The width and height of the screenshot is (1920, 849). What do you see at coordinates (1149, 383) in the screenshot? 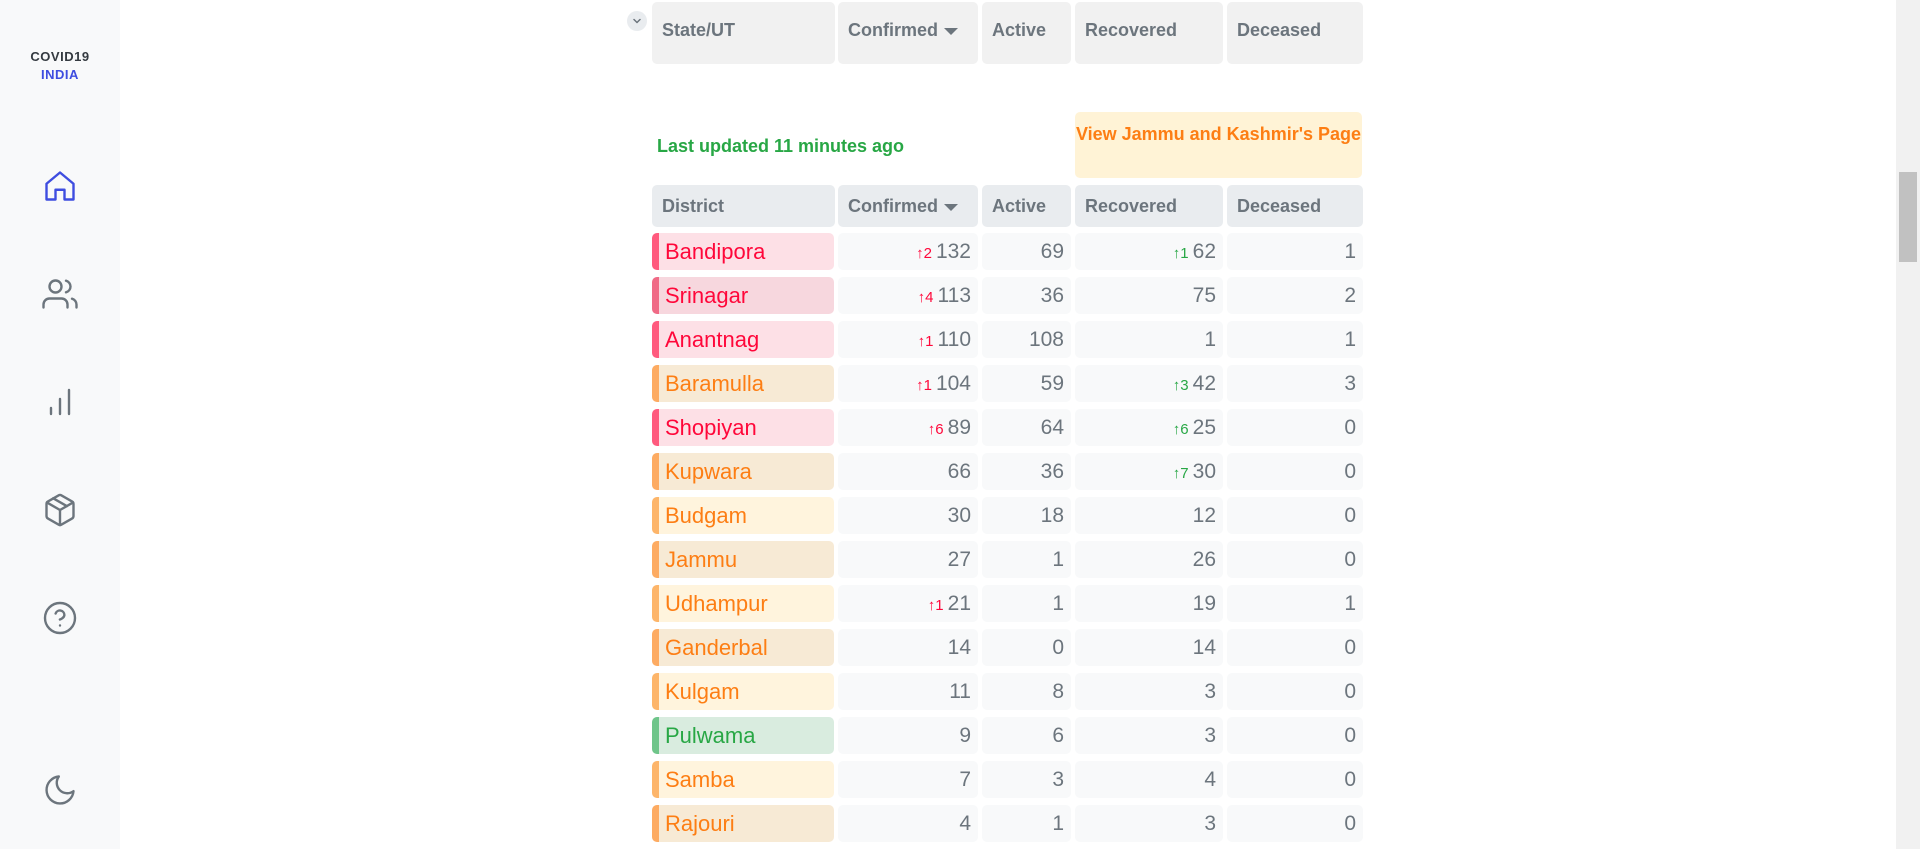
I see `recovered-cell: ↑3 42` at bounding box center [1149, 383].